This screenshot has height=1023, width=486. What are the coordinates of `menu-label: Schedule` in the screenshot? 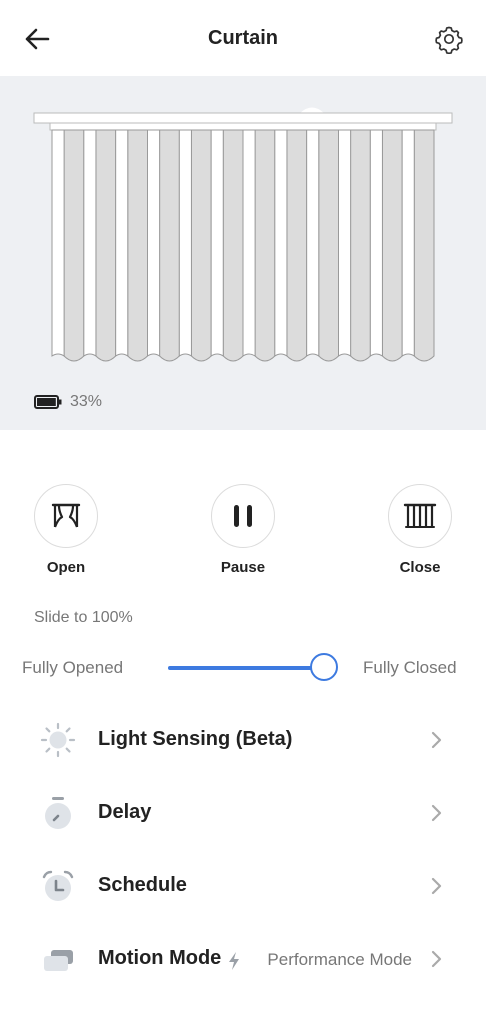 It's located at (142, 885).